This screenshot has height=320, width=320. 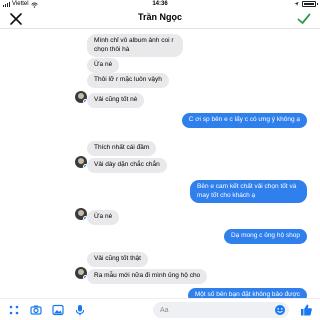 What do you see at coordinates (147, 276) in the screenshot?
I see `message-incoming: Ra mẫu mới nữa đi mình ủng hộ cho` at bounding box center [147, 276].